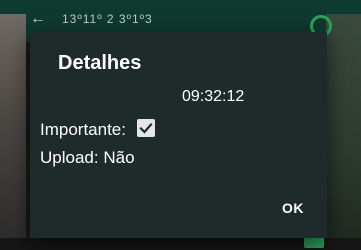  Describe the element at coordinates (293, 208) in the screenshot. I see `ok-button: OK` at that location.